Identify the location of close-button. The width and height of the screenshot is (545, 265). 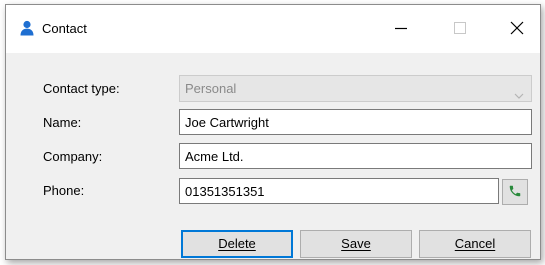
(517, 29).